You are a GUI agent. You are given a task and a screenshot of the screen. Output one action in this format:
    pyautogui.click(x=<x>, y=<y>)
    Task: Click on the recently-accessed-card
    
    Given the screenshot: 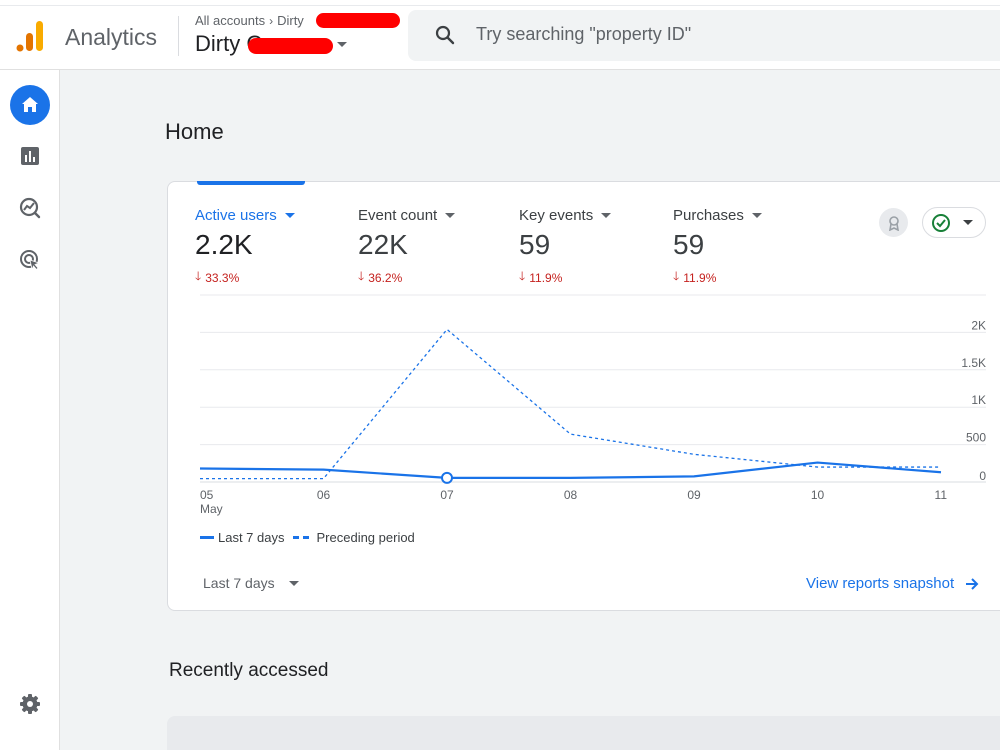 What is the action you would take?
    pyautogui.click(x=583, y=733)
    